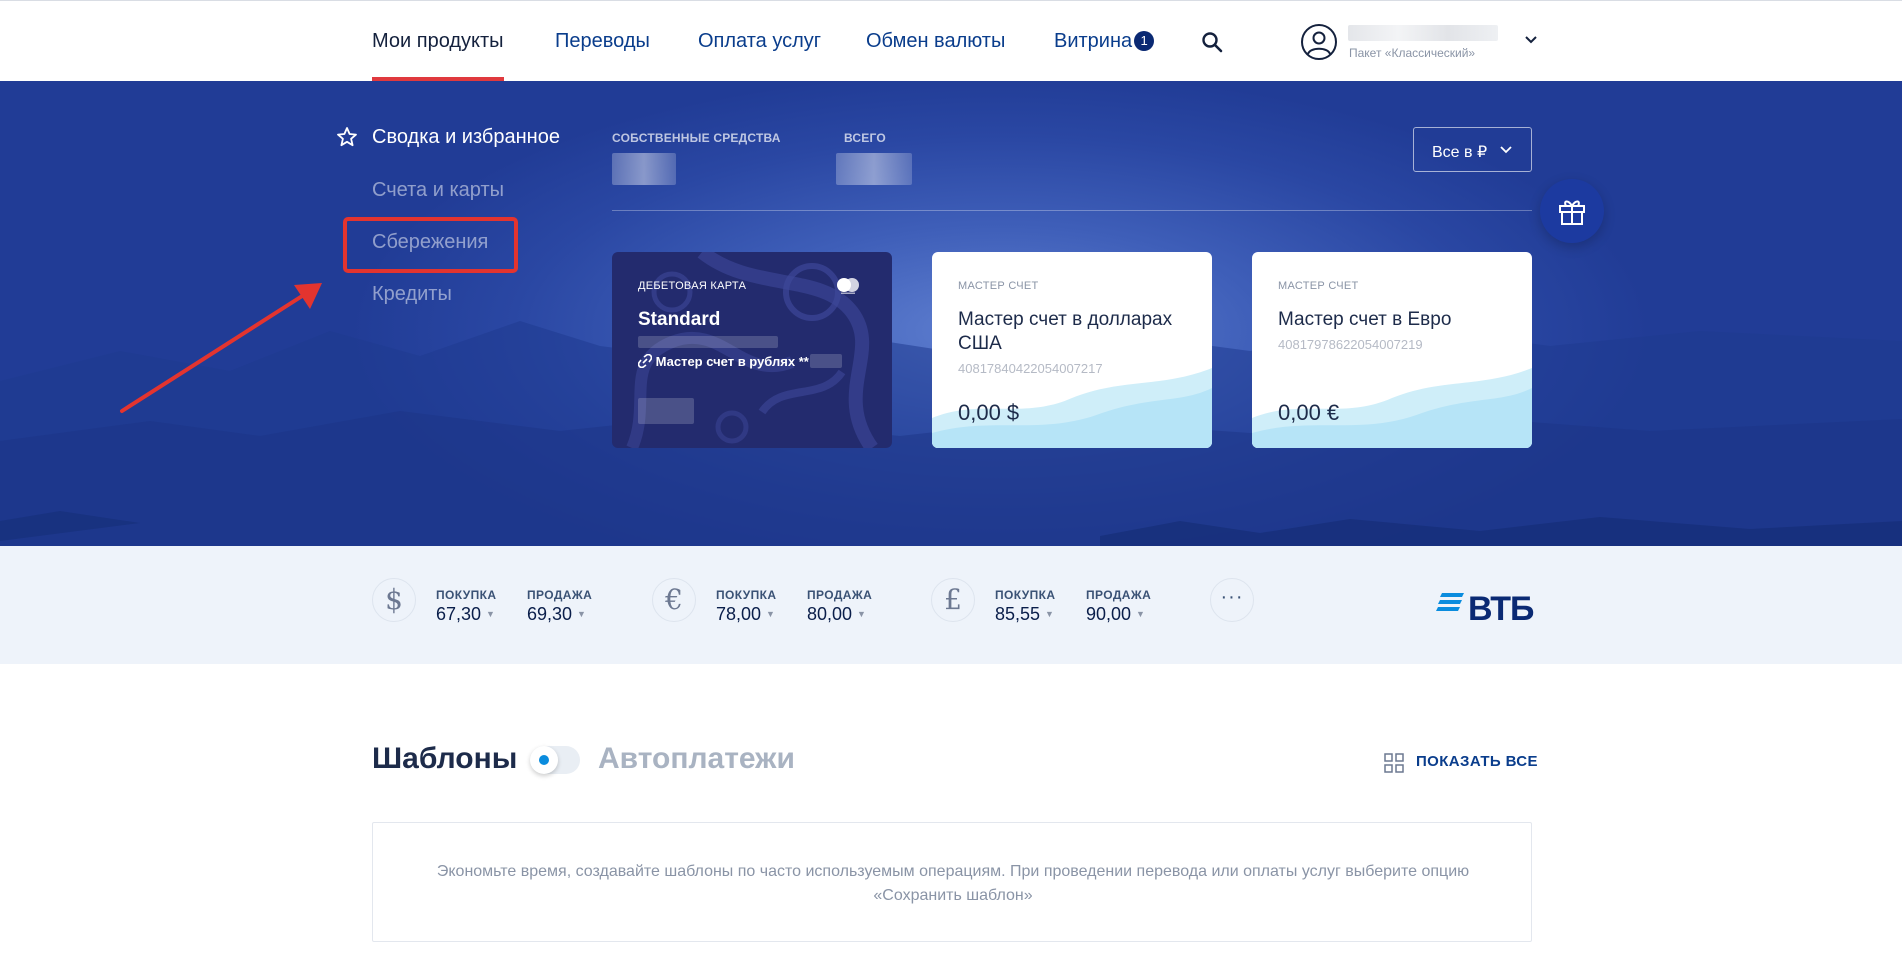 The height and width of the screenshot is (968, 1902). I want to click on eur-sell-rate: 80,00 ▼, so click(836, 614).